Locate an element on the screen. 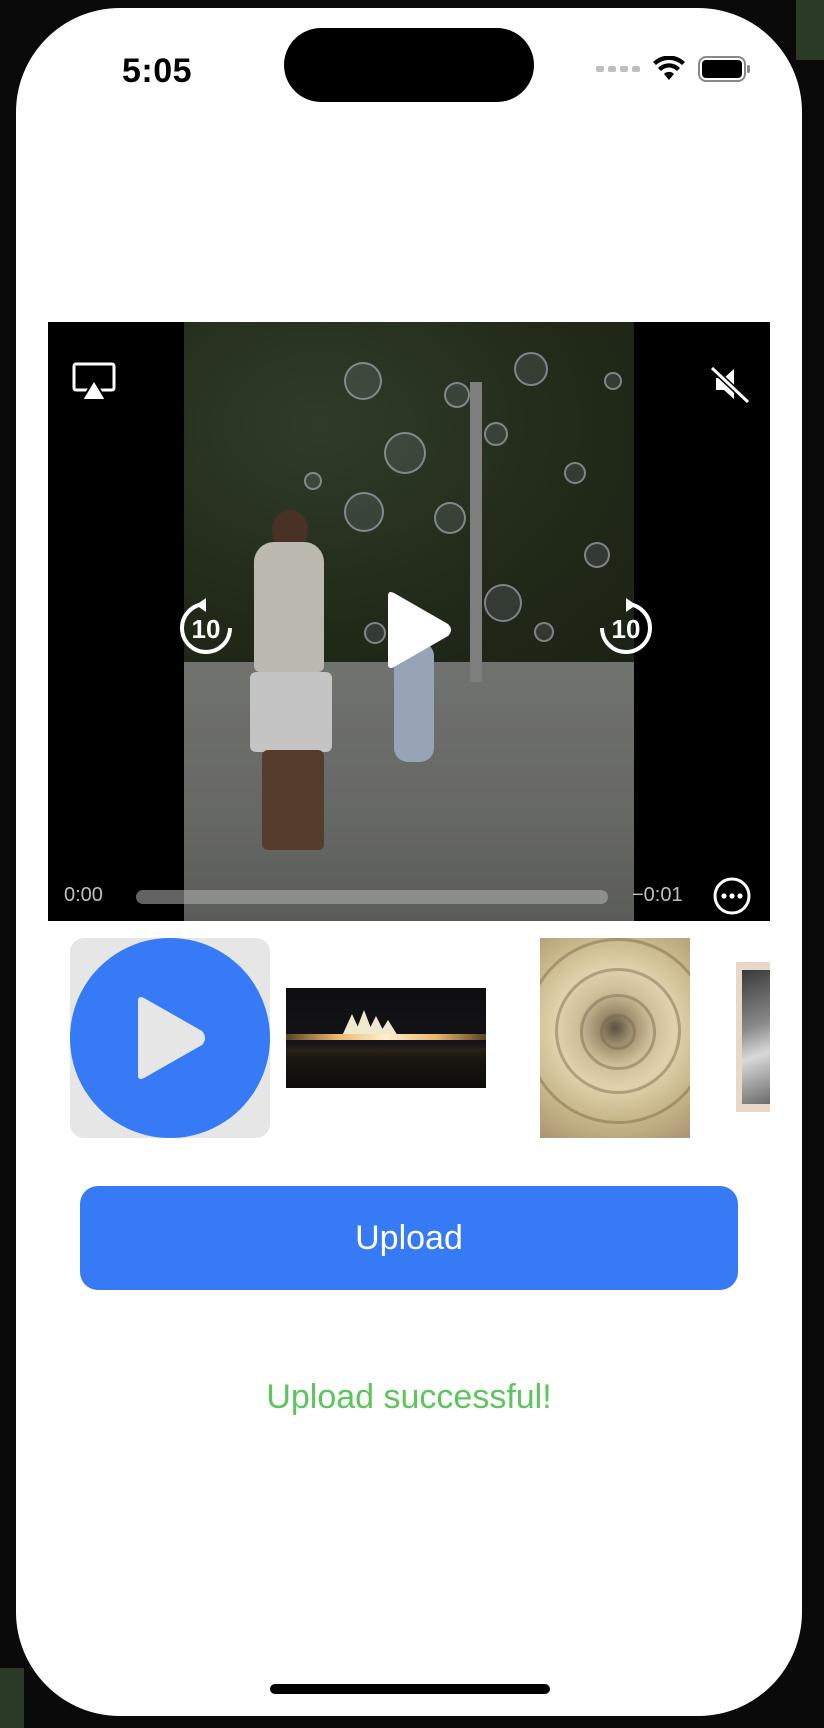  status-indicators is located at coordinates (674, 69).